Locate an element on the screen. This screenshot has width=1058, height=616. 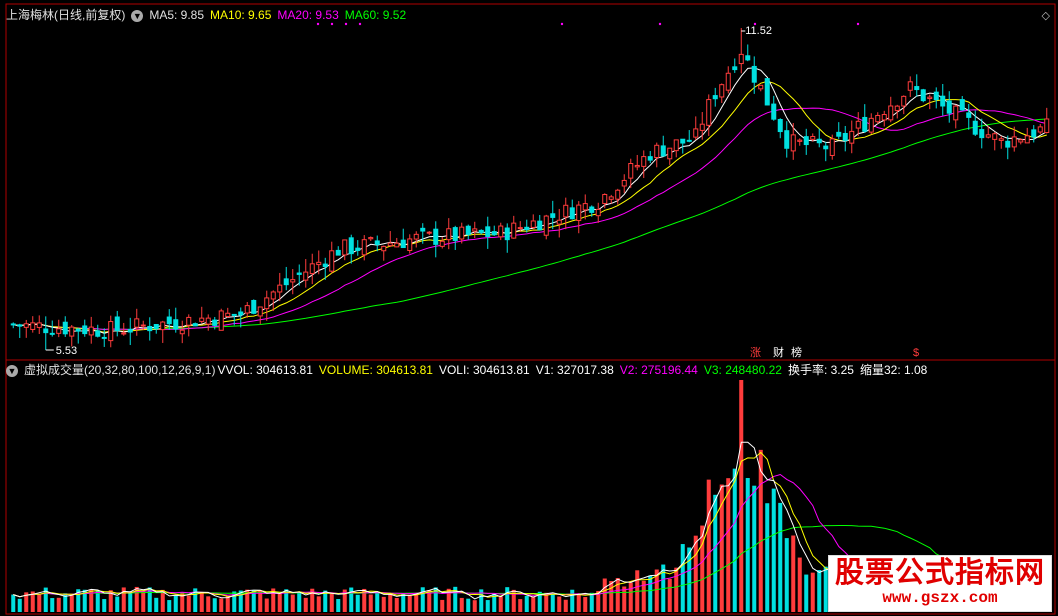
diamond-icon: ◇ is located at coordinates (1046, 15).